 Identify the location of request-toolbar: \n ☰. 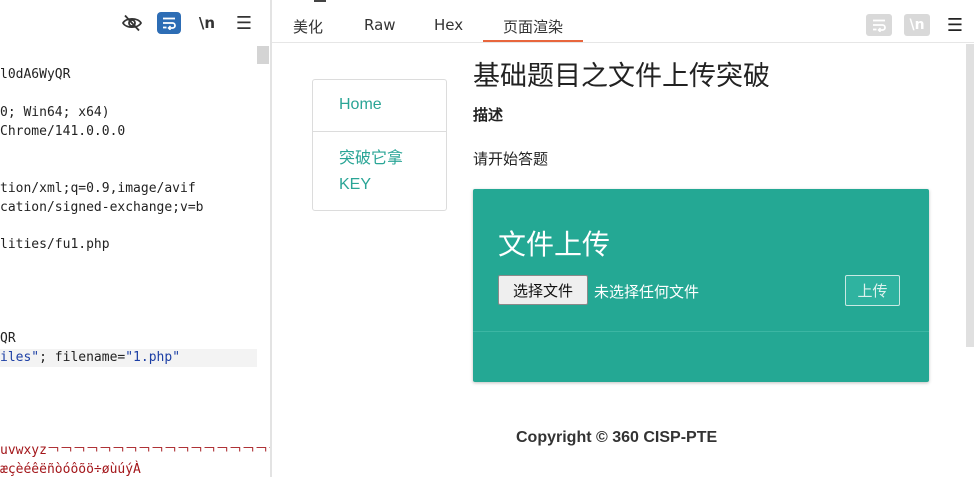
(135, 22).